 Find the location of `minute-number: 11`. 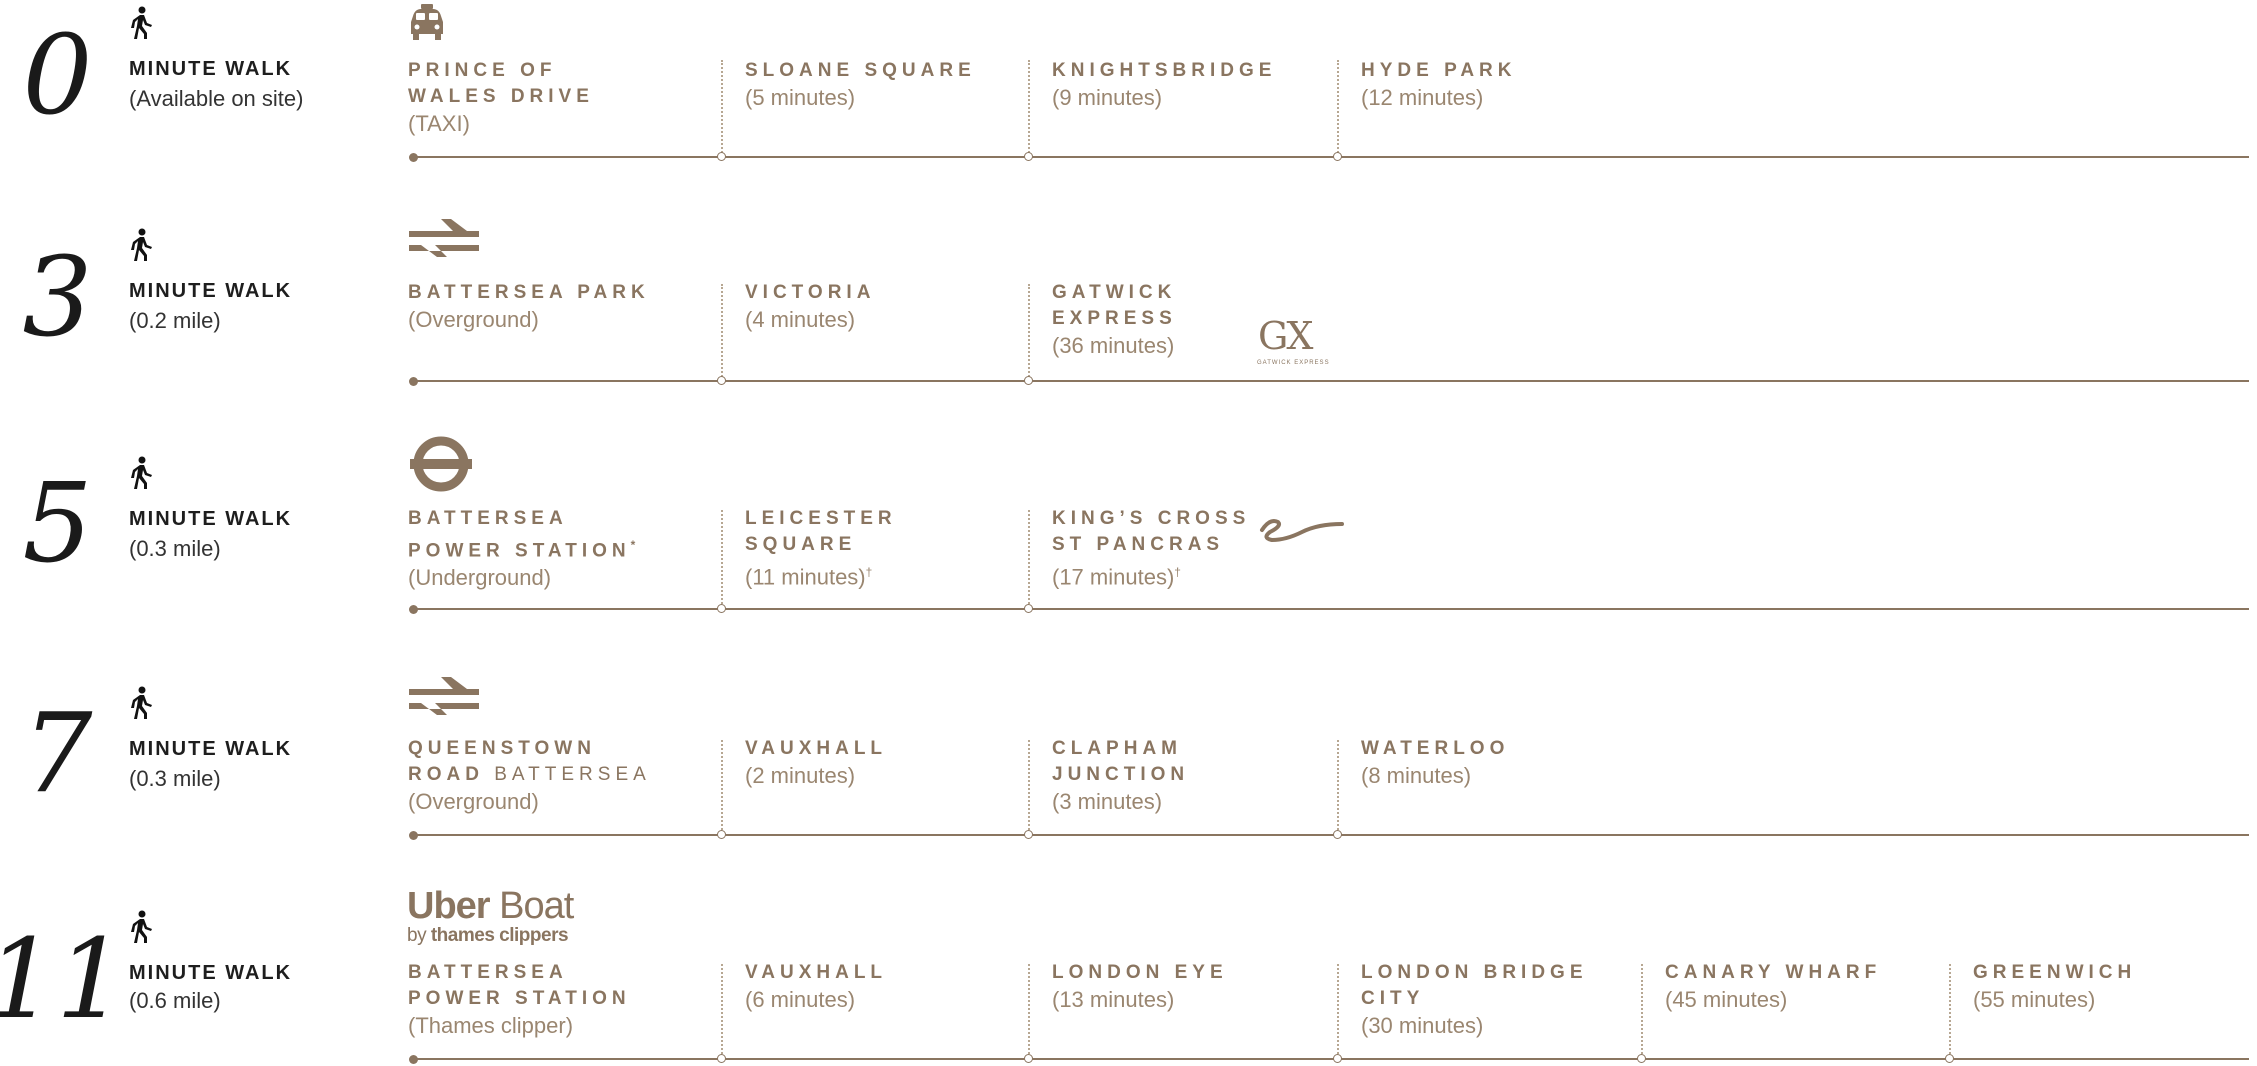

minute-number: 11 is located at coordinates (63, 979).